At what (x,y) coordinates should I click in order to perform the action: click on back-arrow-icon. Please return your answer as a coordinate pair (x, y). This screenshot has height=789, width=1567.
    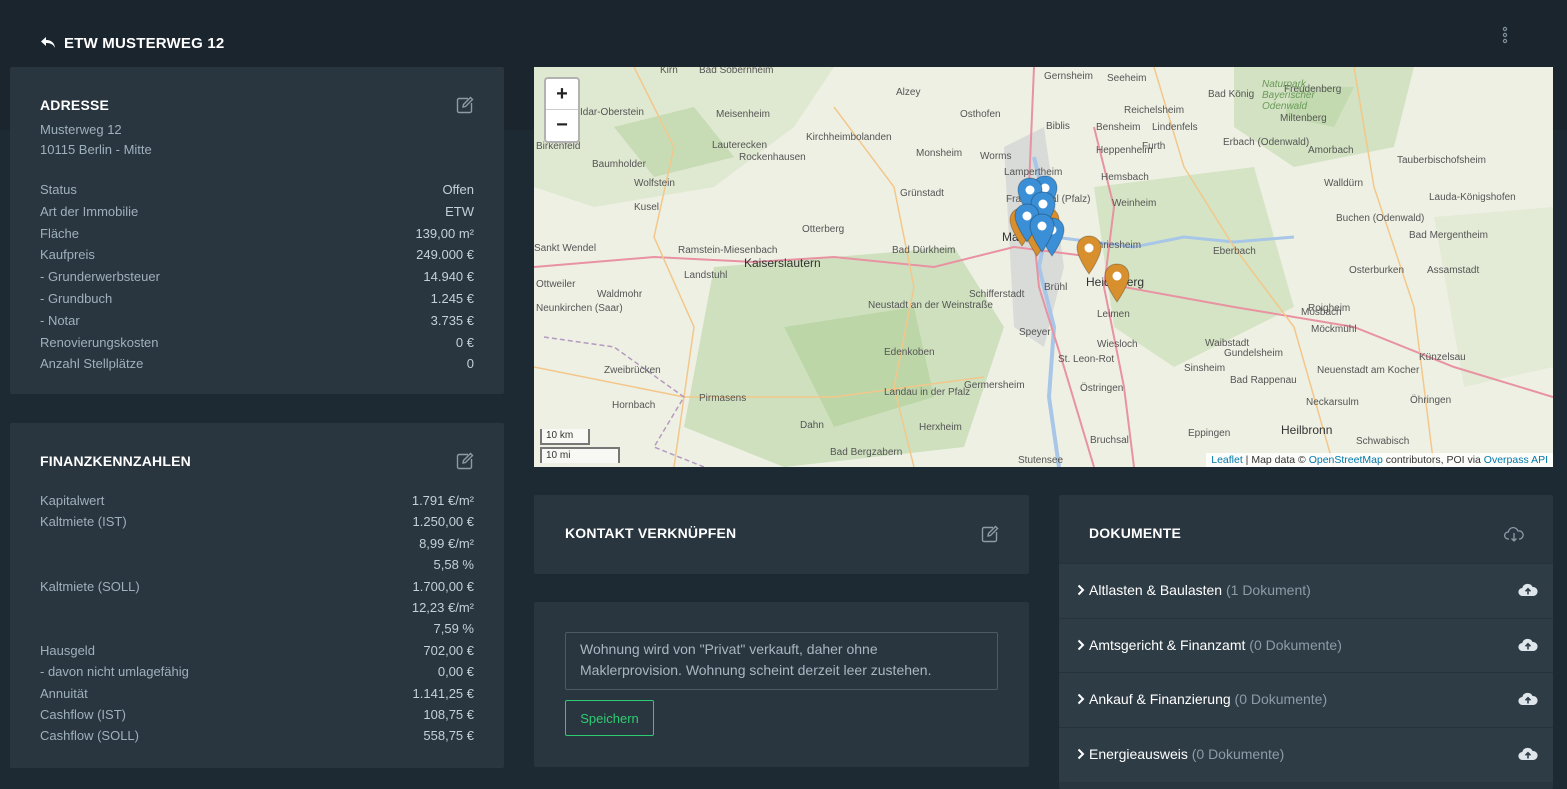
    Looking at the image, I should click on (48, 43).